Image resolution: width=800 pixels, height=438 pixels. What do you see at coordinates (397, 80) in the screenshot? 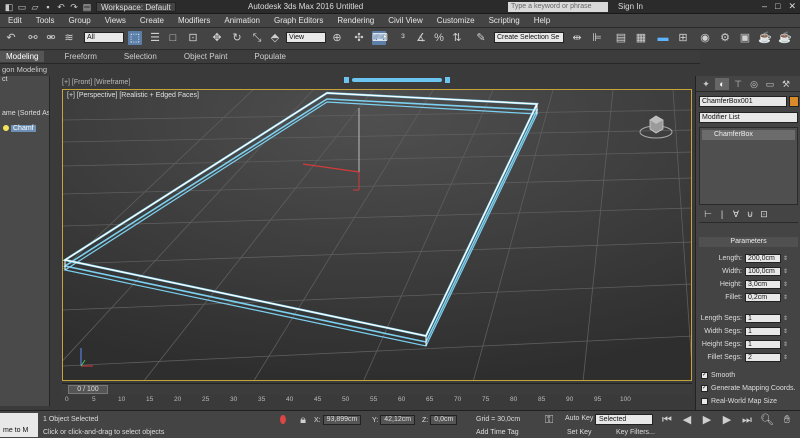
I see `viewport-layout-slider` at bounding box center [397, 80].